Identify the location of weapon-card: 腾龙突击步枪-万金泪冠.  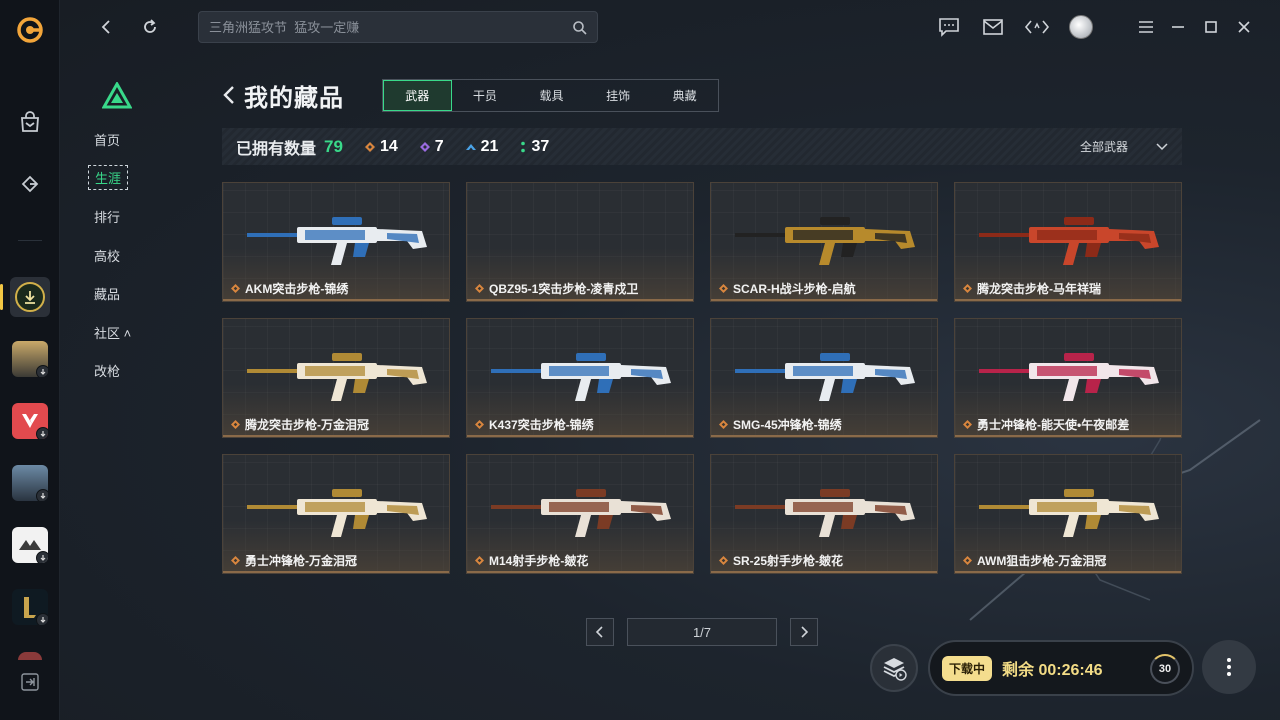
(336, 378).